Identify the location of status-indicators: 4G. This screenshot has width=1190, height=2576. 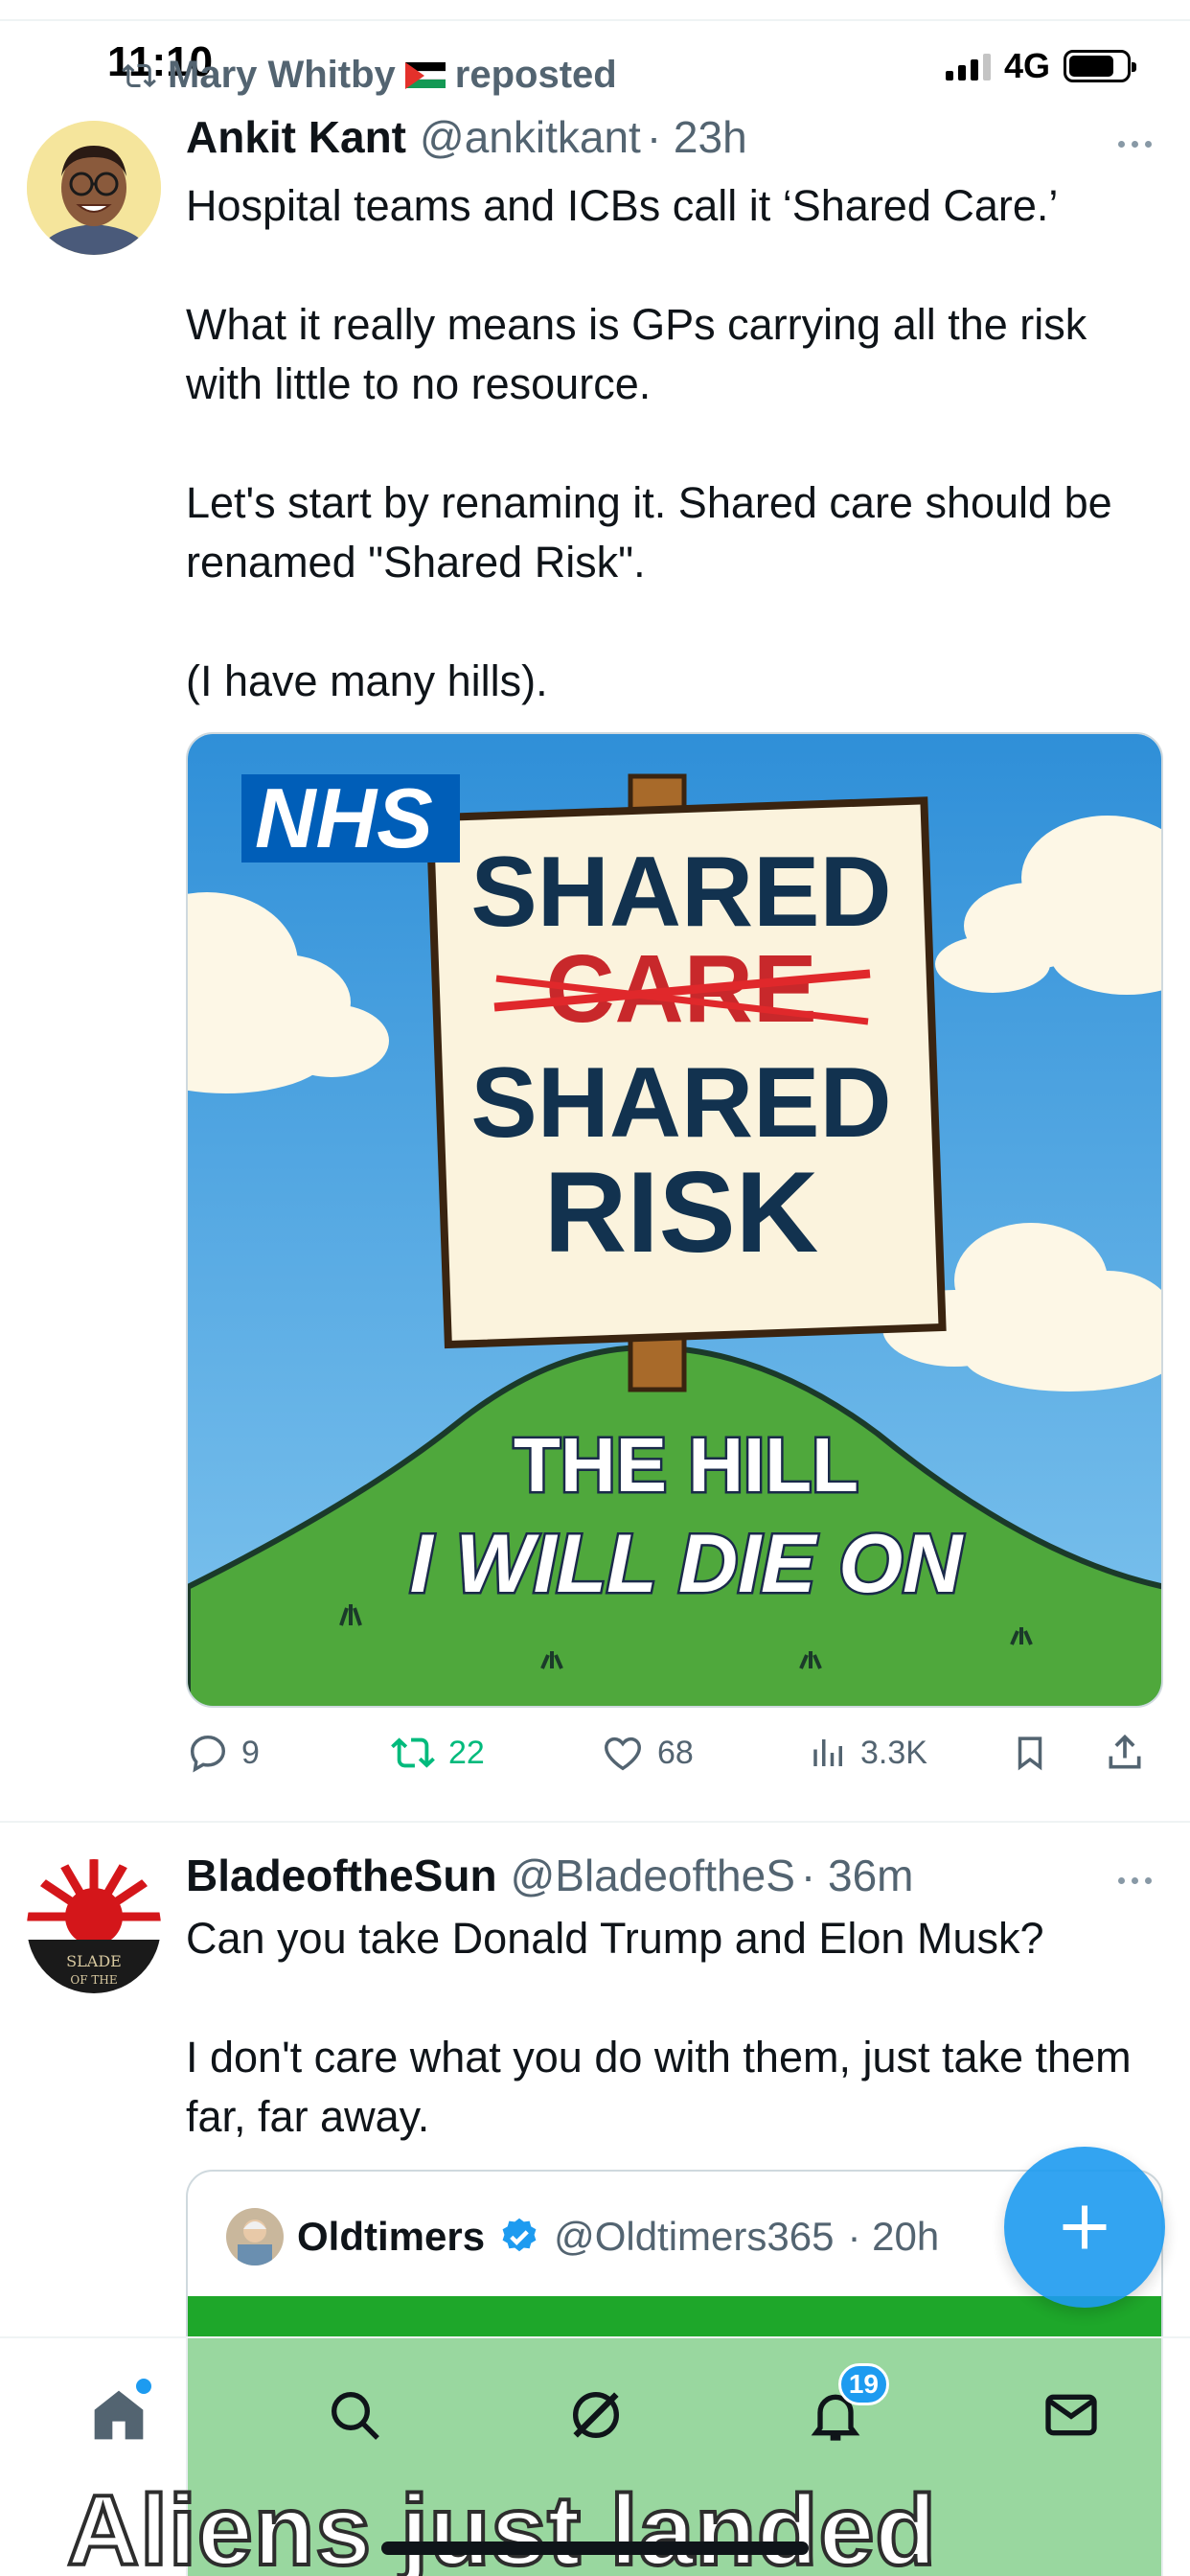
(1040, 66).